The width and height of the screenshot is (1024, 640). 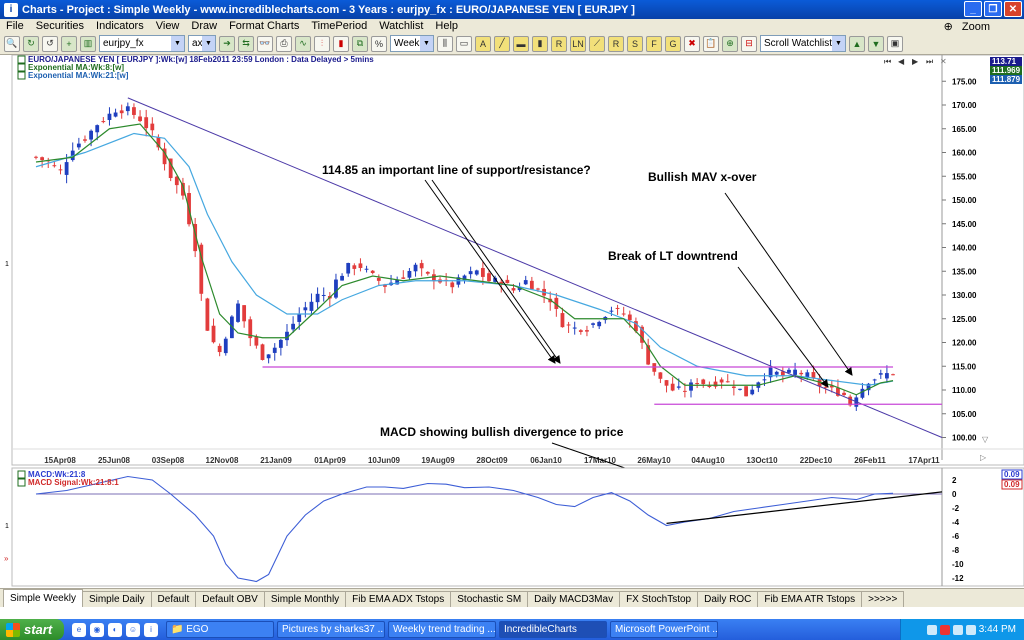 What do you see at coordinates (204, 26) in the screenshot?
I see `menu-draw: Draw` at bounding box center [204, 26].